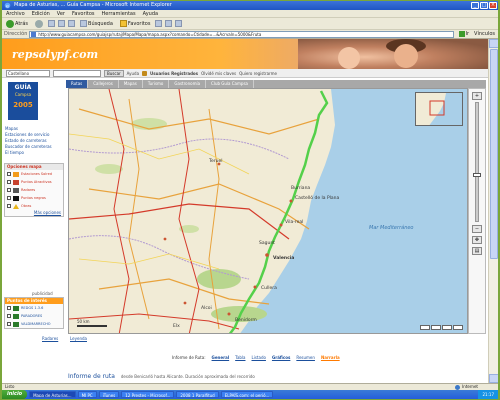  What do you see at coordinates (77, 84) in the screenshot?
I see `tab-rutas: Rutas` at bounding box center [77, 84].